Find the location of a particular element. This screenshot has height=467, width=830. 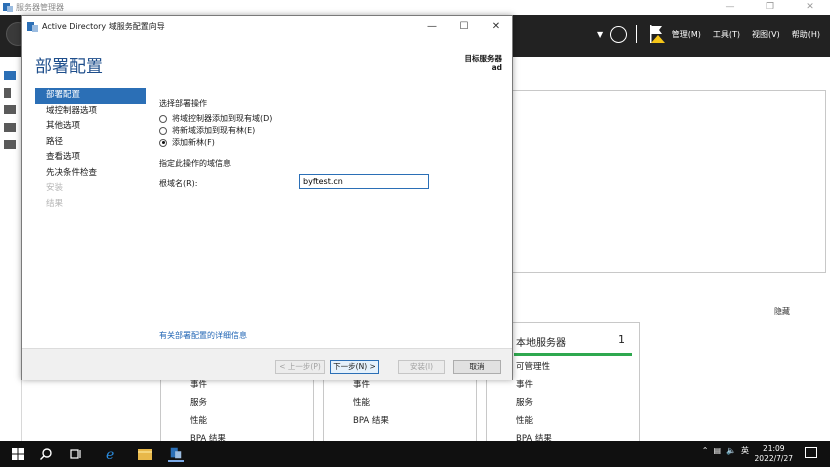

option-add-domain-existing-forest: 将新域添加到现有林(E) is located at coordinates (207, 130).